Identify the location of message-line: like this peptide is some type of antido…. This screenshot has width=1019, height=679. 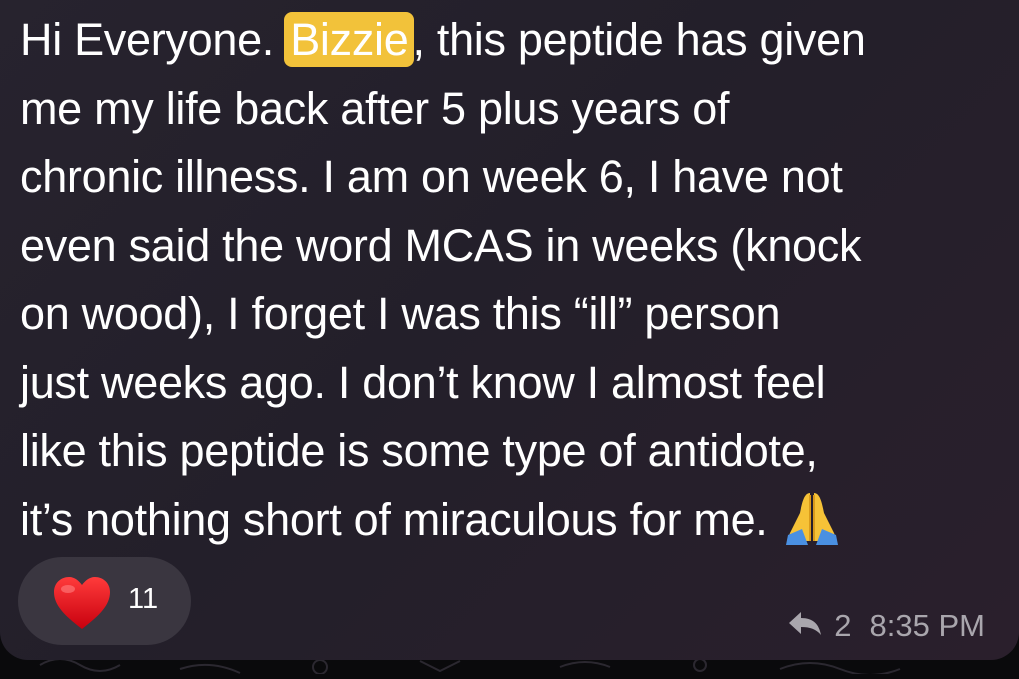
(419, 450).